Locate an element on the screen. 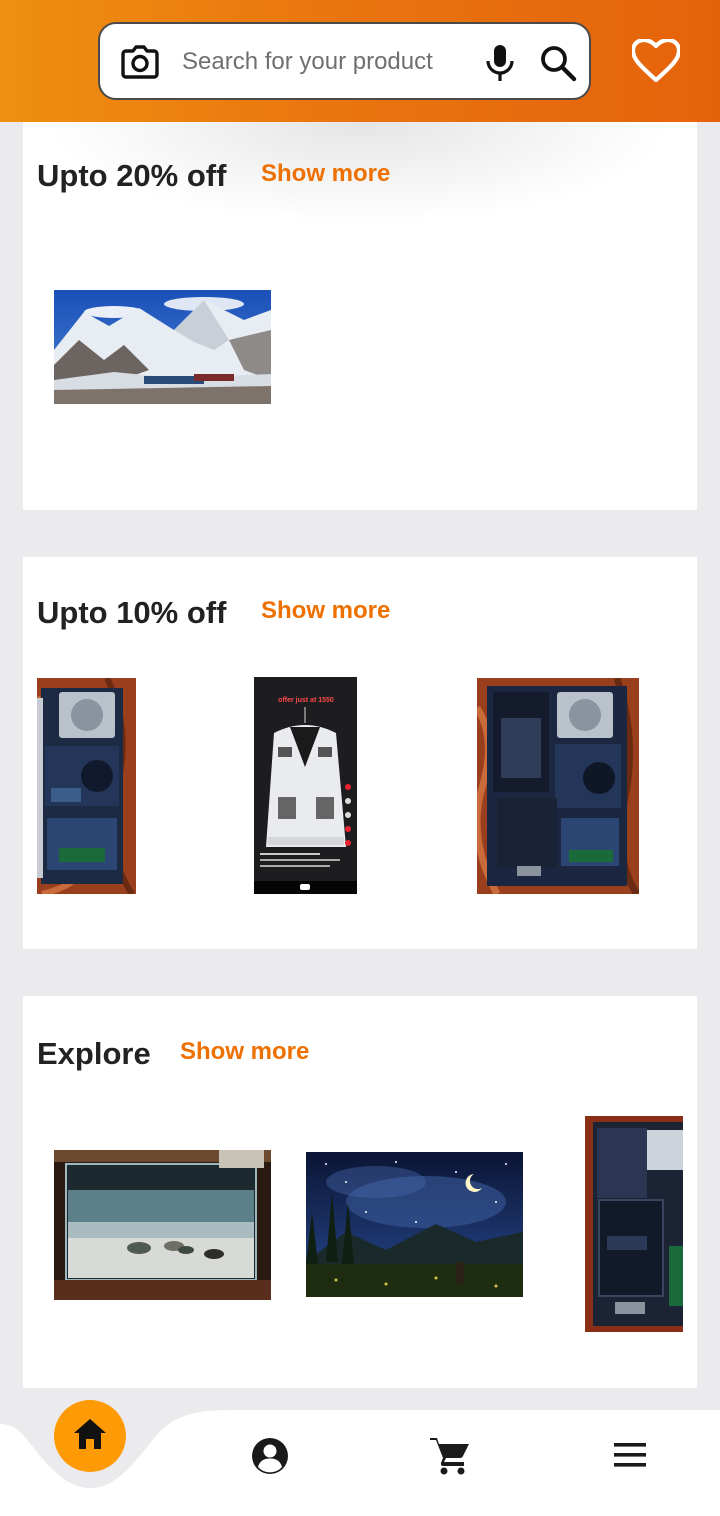  search-bar is located at coordinates (344, 61).